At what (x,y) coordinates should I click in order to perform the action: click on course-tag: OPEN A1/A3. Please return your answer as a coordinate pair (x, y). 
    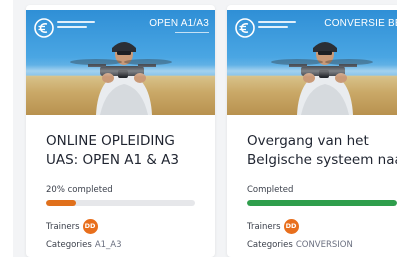
    Looking at the image, I should click on (179, 23).